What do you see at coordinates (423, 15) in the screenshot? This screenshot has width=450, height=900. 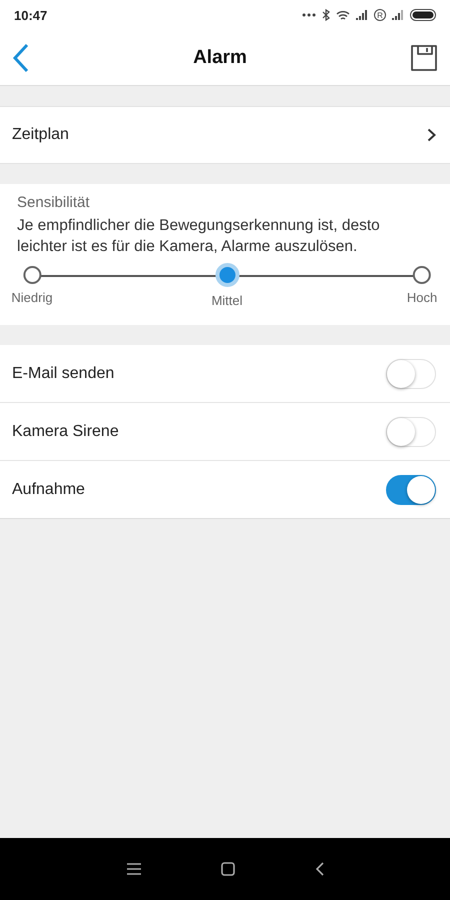 I see `battery-icon` at bounding box center [423, 15].